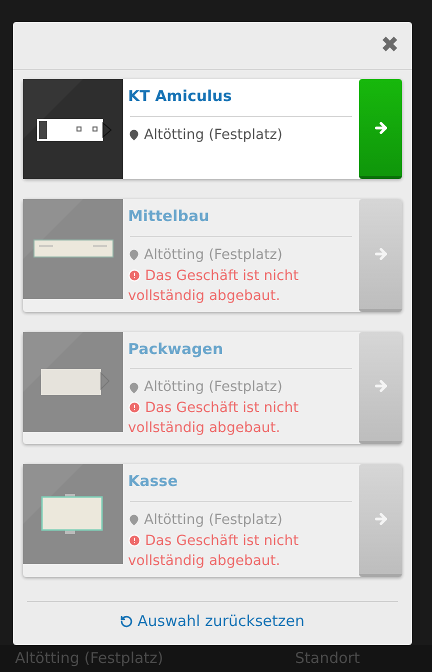 This screenshot has width=432, height=672. I want to click on item-title: KT Amiculus, so click(180, 96).